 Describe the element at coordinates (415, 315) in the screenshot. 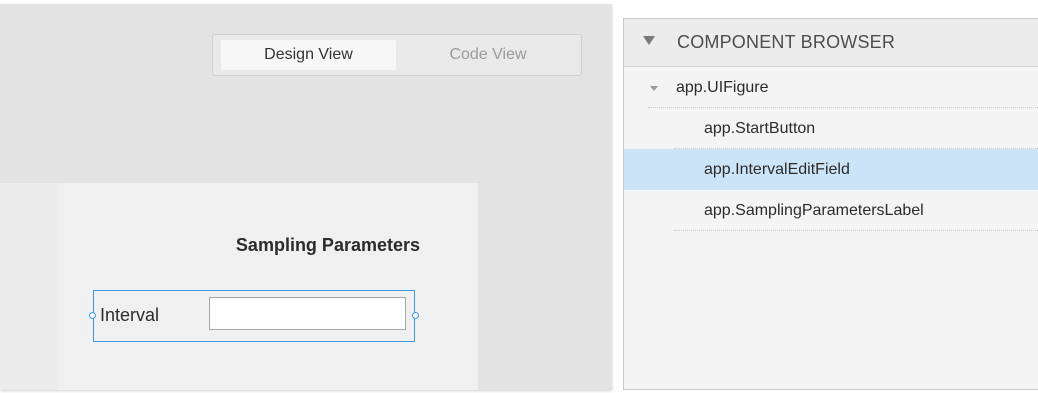

I see `resize-handle-right` at that location.